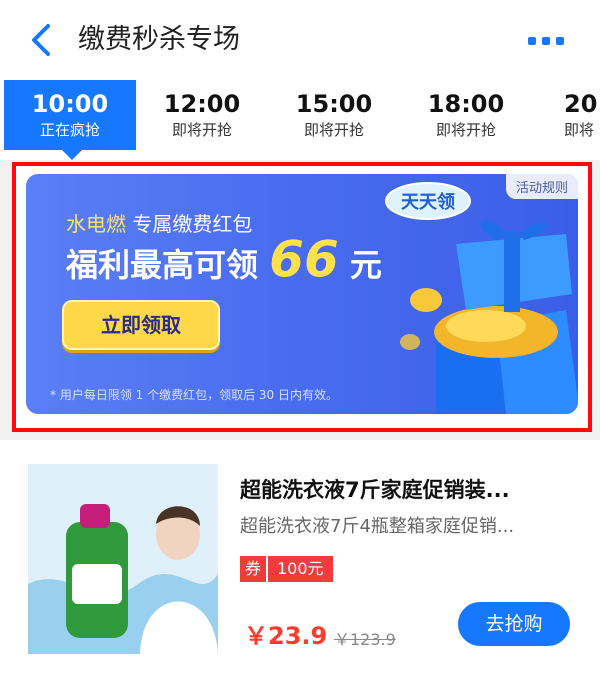  I want to click on headline-amount: 66, so click(304, 259).